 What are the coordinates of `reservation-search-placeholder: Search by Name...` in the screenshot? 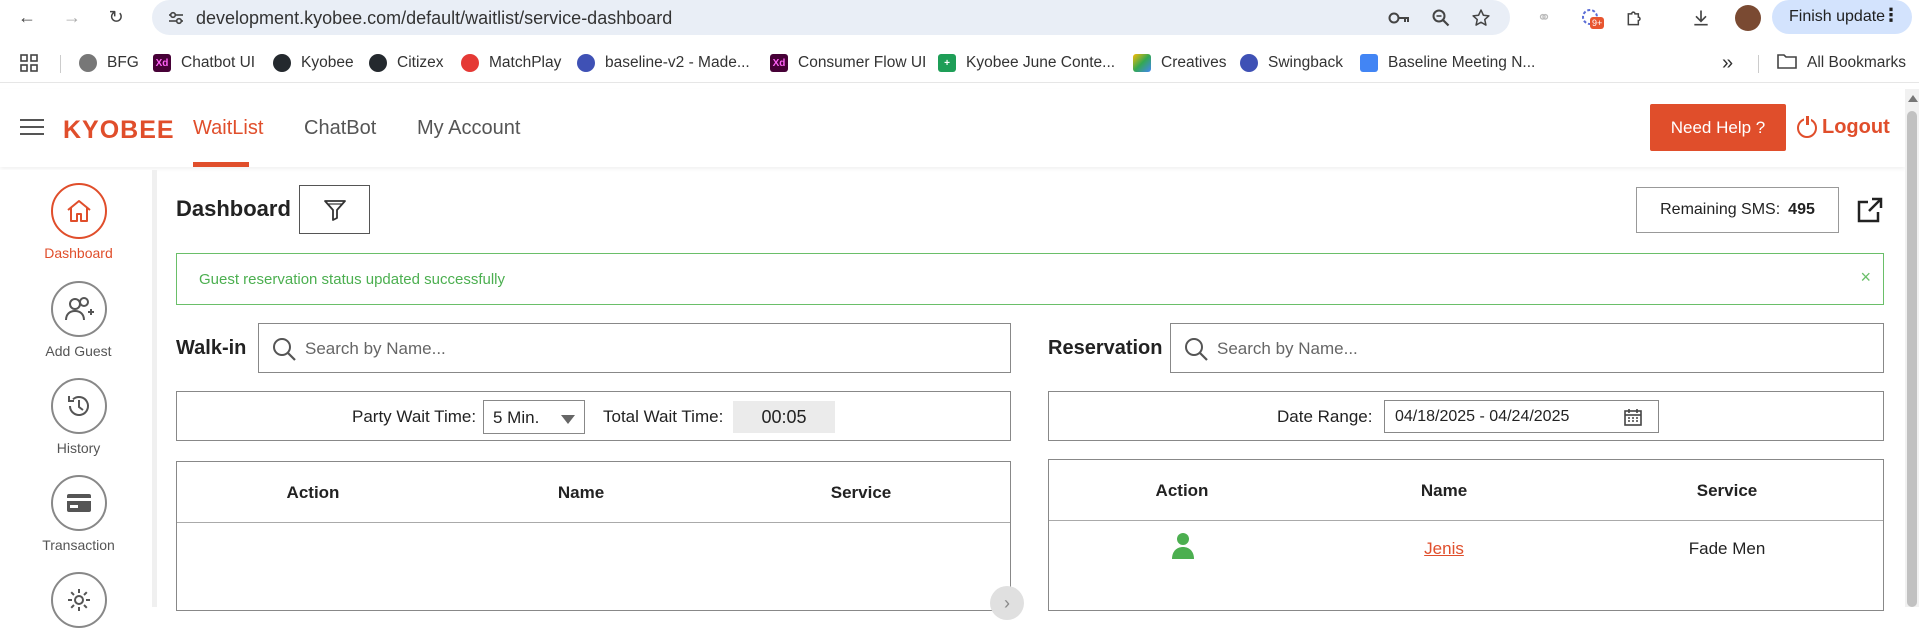 It's located at (1287, 348).